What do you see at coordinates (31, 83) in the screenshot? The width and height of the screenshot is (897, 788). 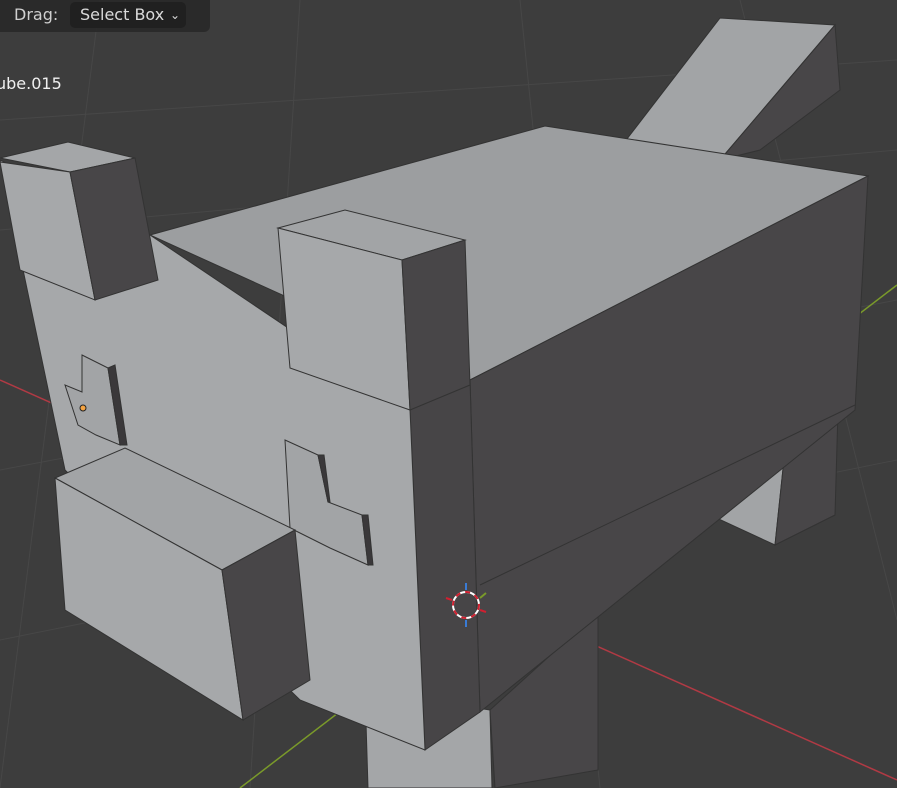 I see `active-object-name: ube.015` at bounding box center [31, 83].